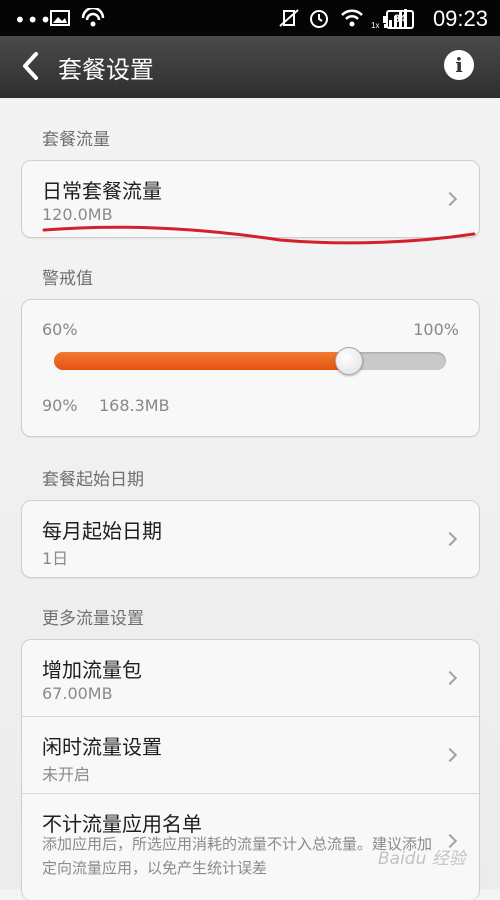 This screenshot has width=500, height=900. I want to click on slider-fill, so click(201, 361).